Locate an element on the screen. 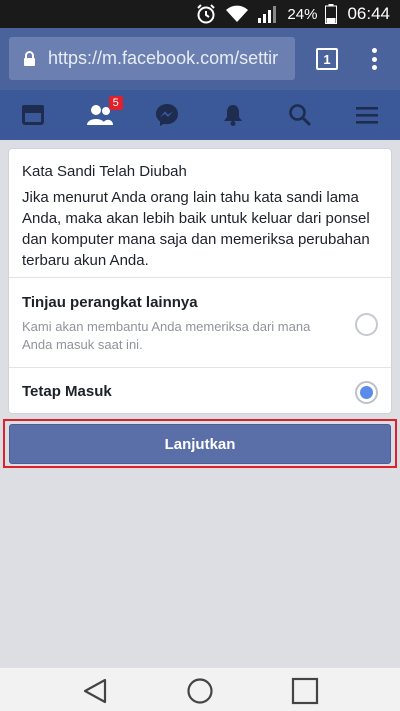 The image size is (400, 711). android-nav-bar is located at coordinates (200, 689).